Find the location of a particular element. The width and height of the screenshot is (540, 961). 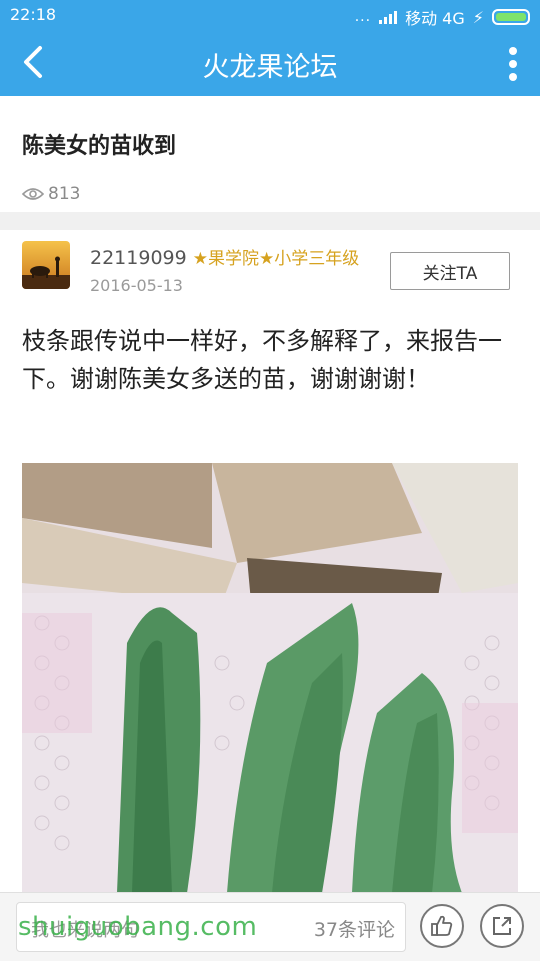

section-divider is located at coordinates (270, 221).